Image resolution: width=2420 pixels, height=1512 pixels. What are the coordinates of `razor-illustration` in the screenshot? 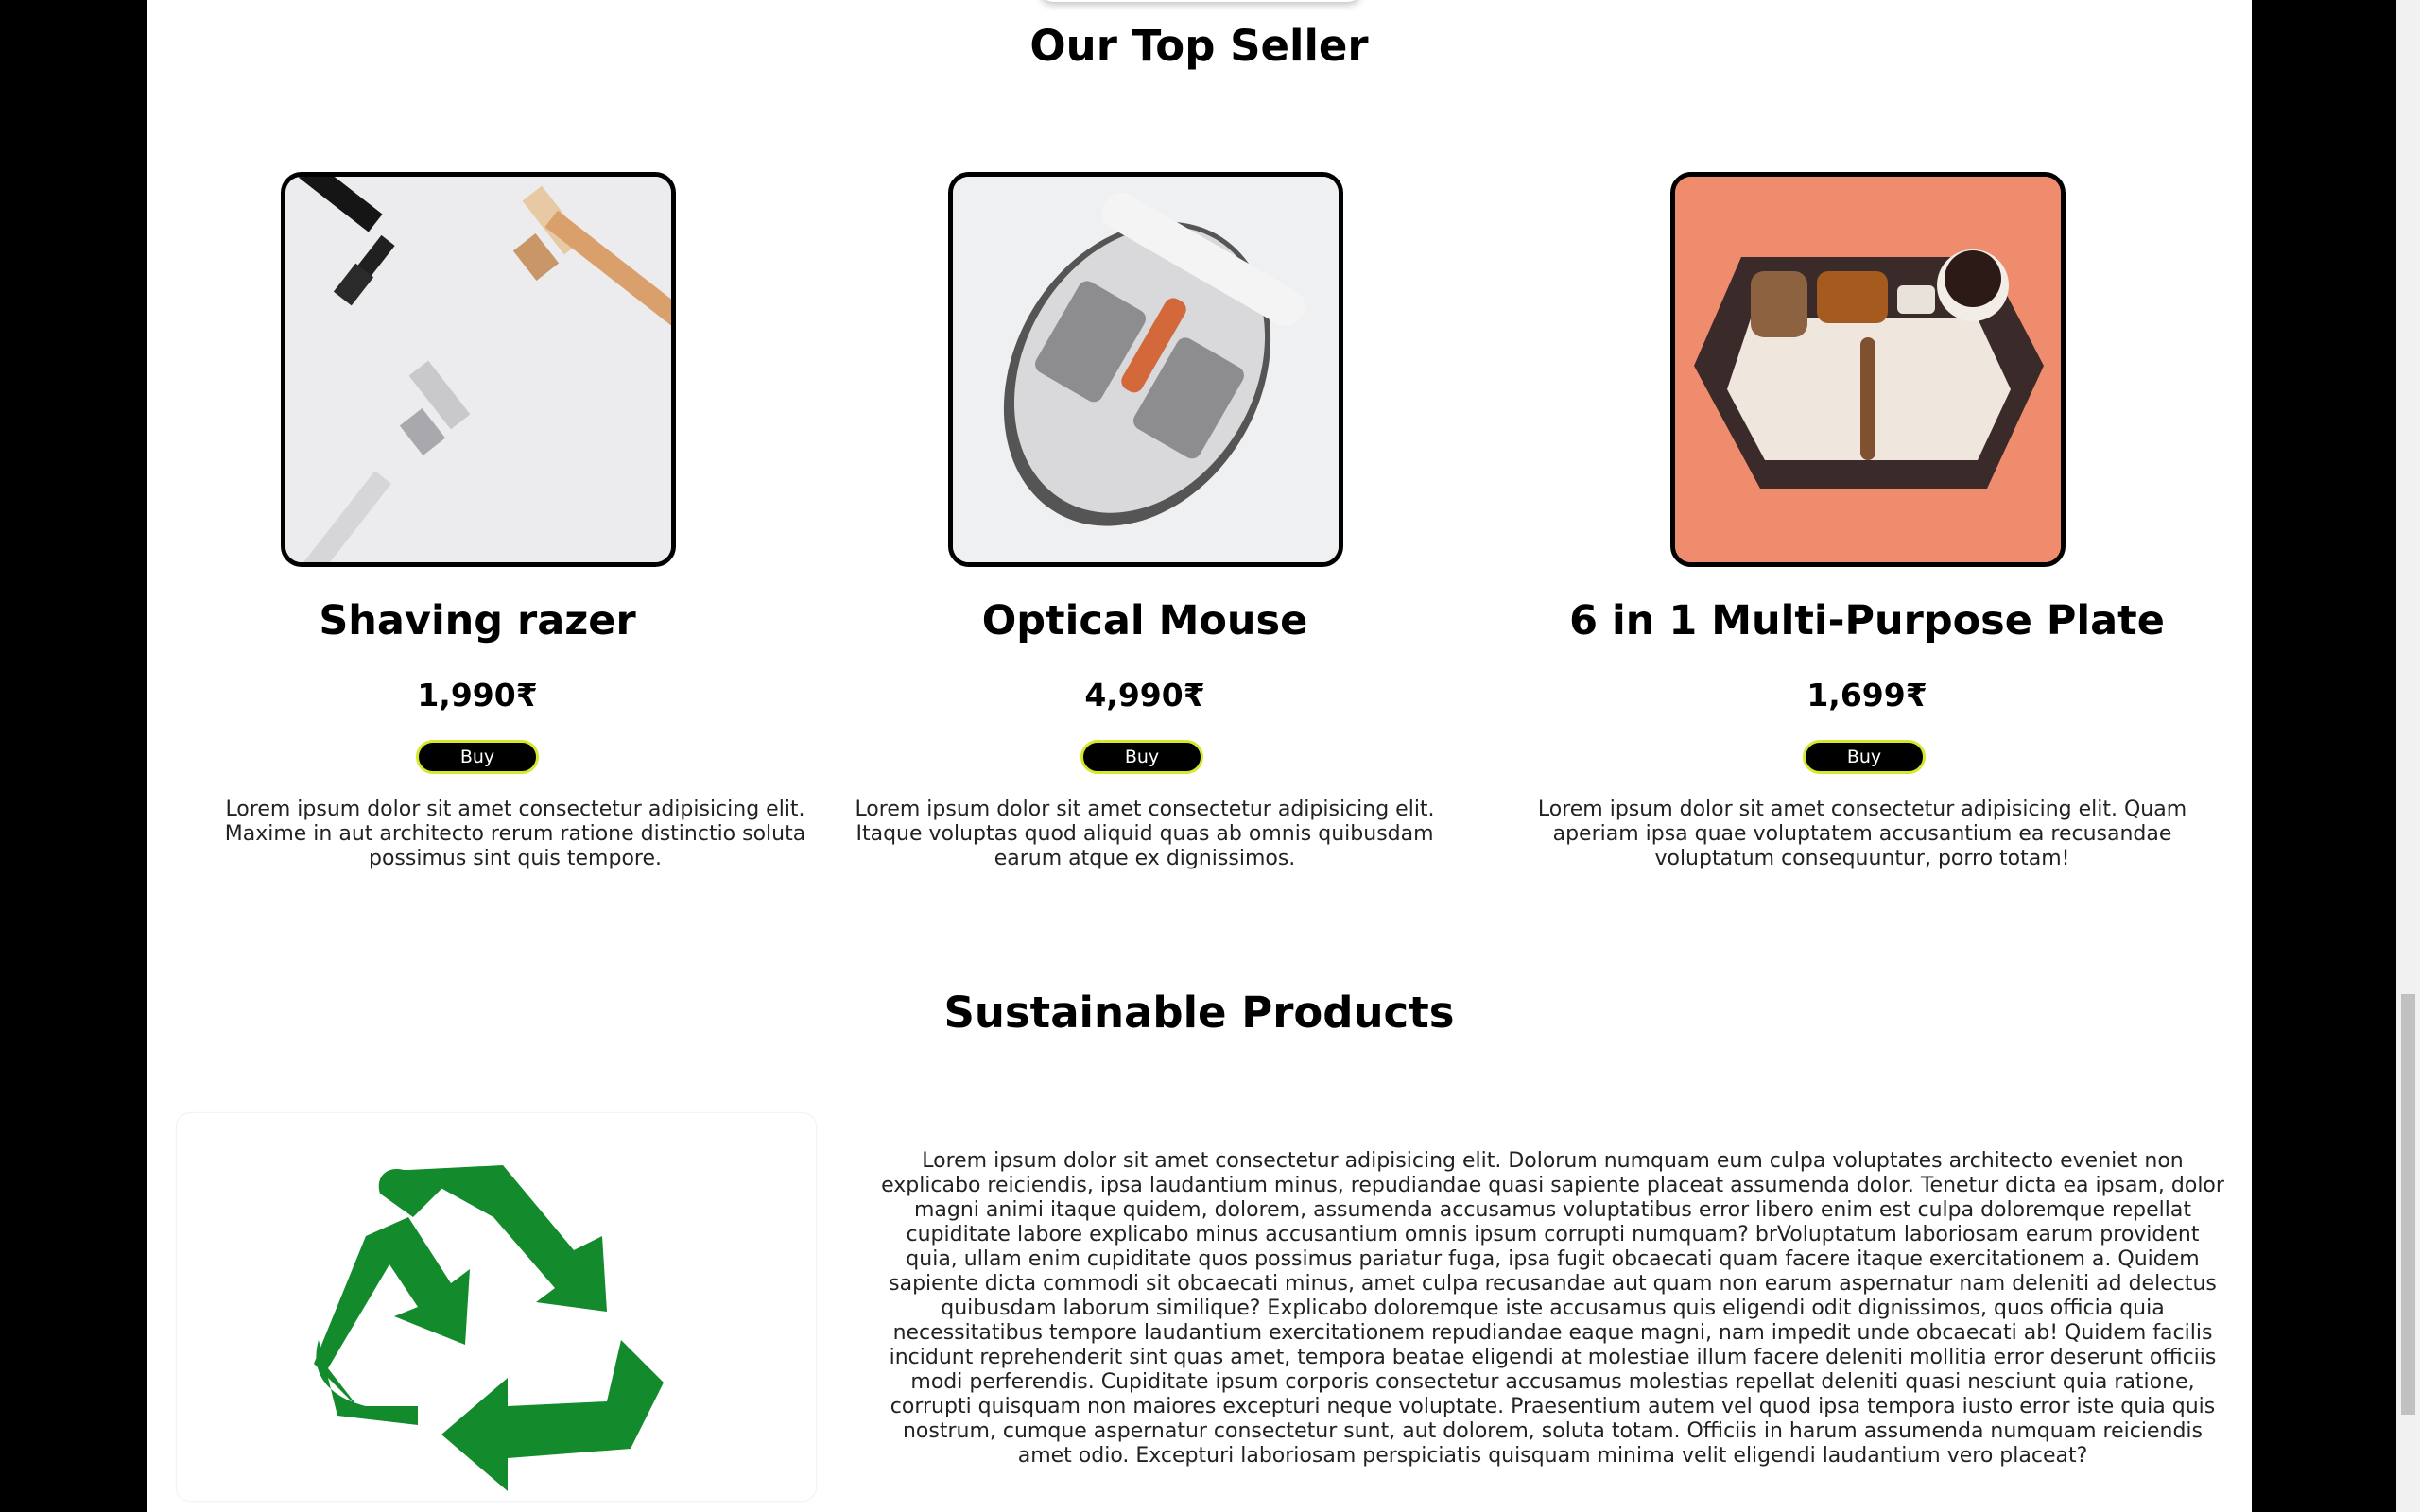 It's located at (478, 369).